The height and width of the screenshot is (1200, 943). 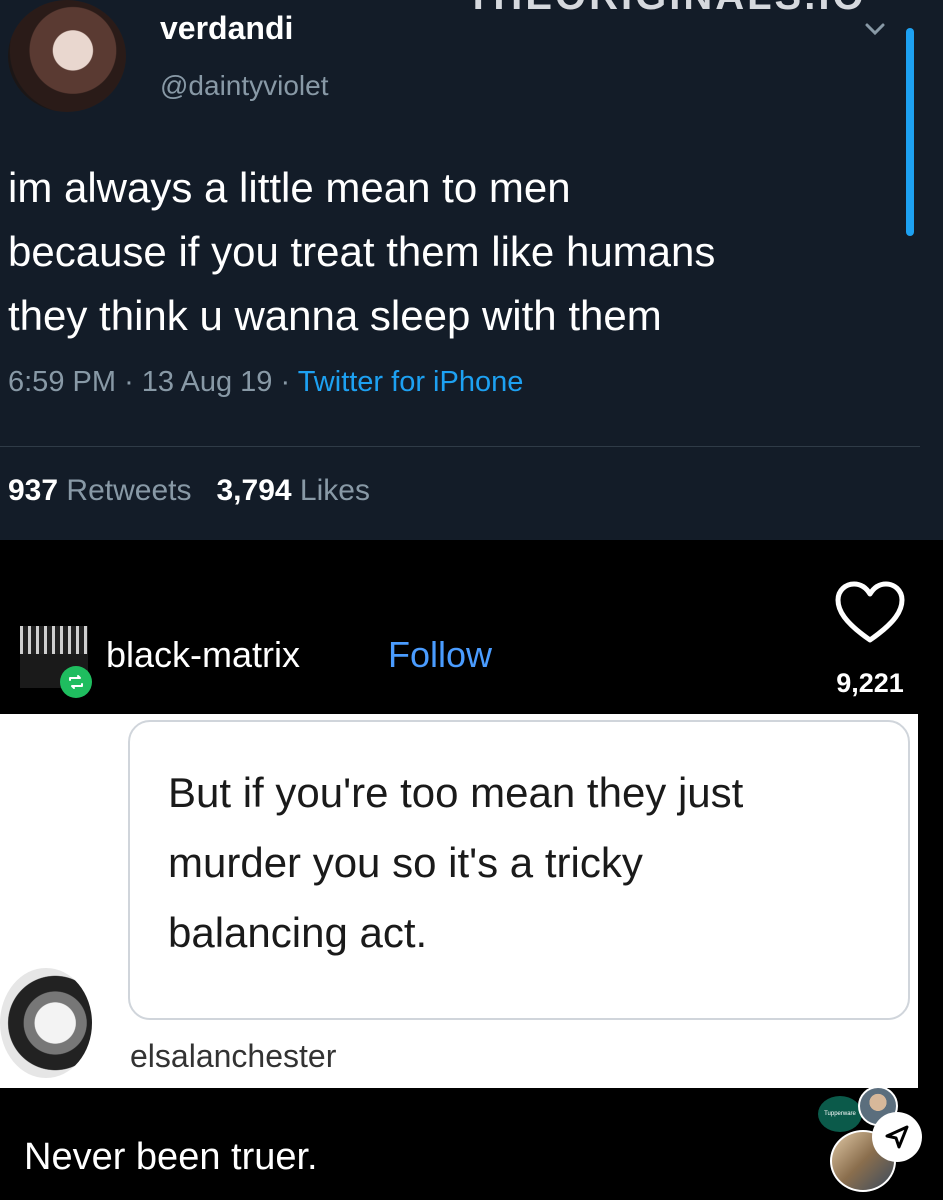 I want to click on tweet-display-name: verdandi, so click(x=227, y=28).